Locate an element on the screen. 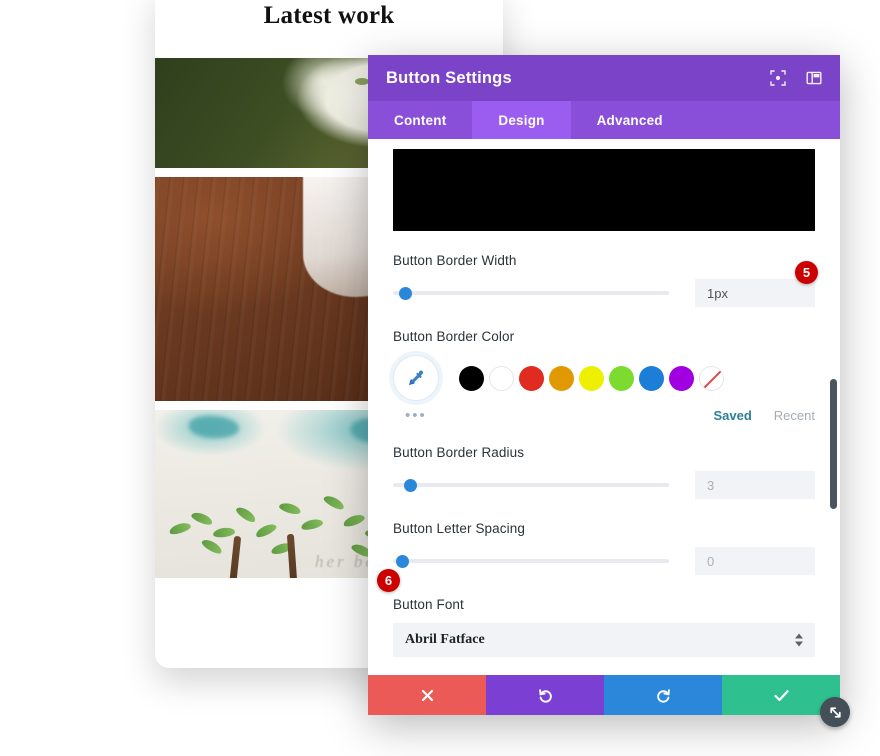  modal-footer is located at coordinates (604, 695).